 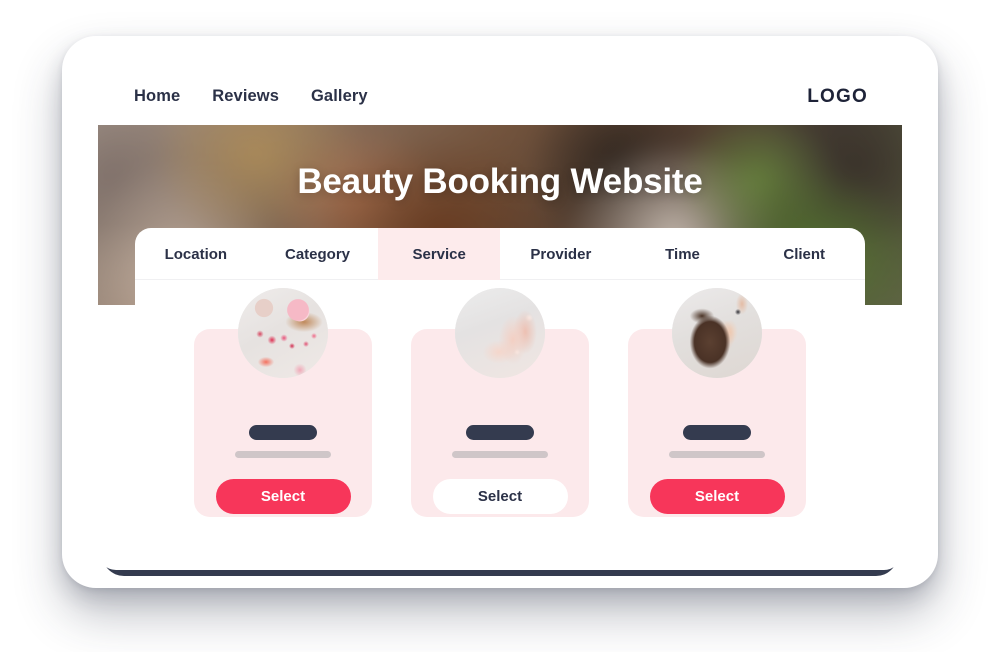 I want to click on tab-client-label: Client, so click(x=804, y=254).